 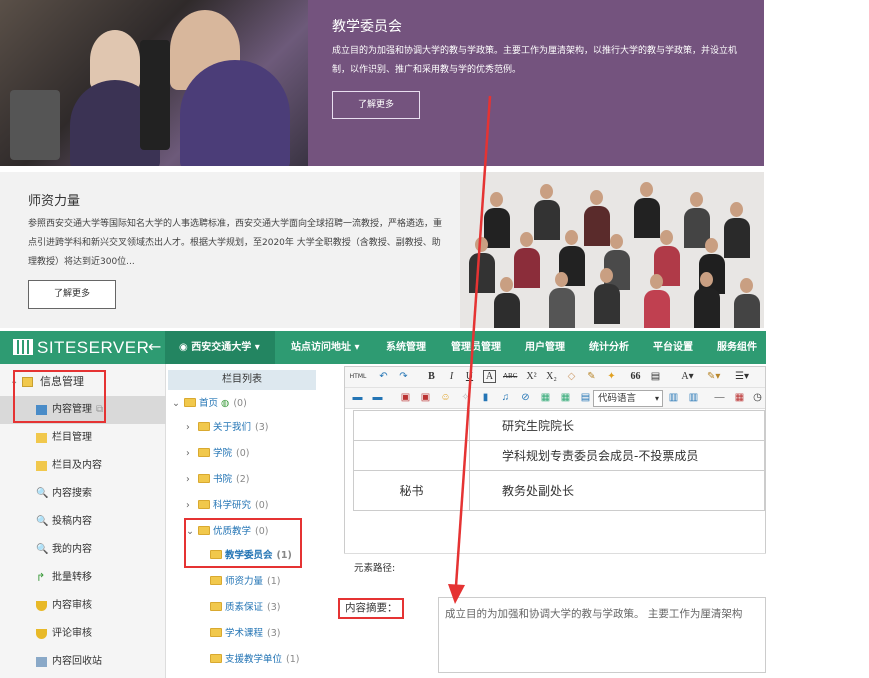 I want to click on annotation-arrow, so click(x=470, y=349).